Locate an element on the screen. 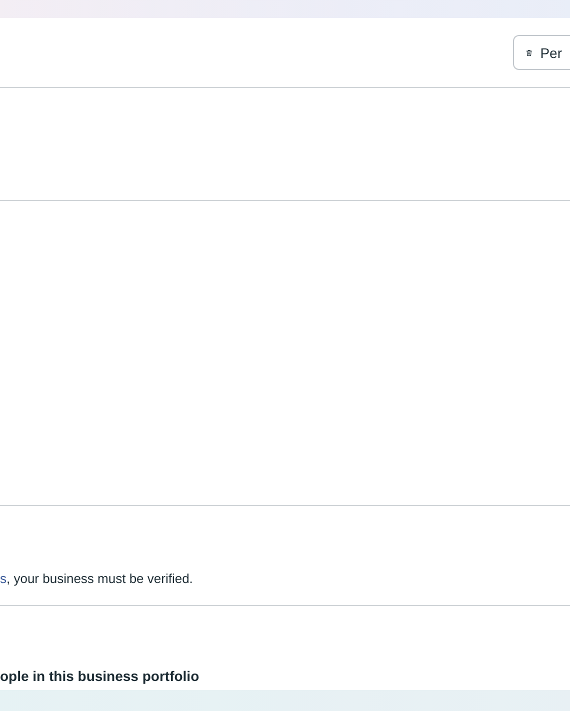 This screenshot has height=711, width=570. section-title: ople in this business portfolio is located at coordinates (100, 676).